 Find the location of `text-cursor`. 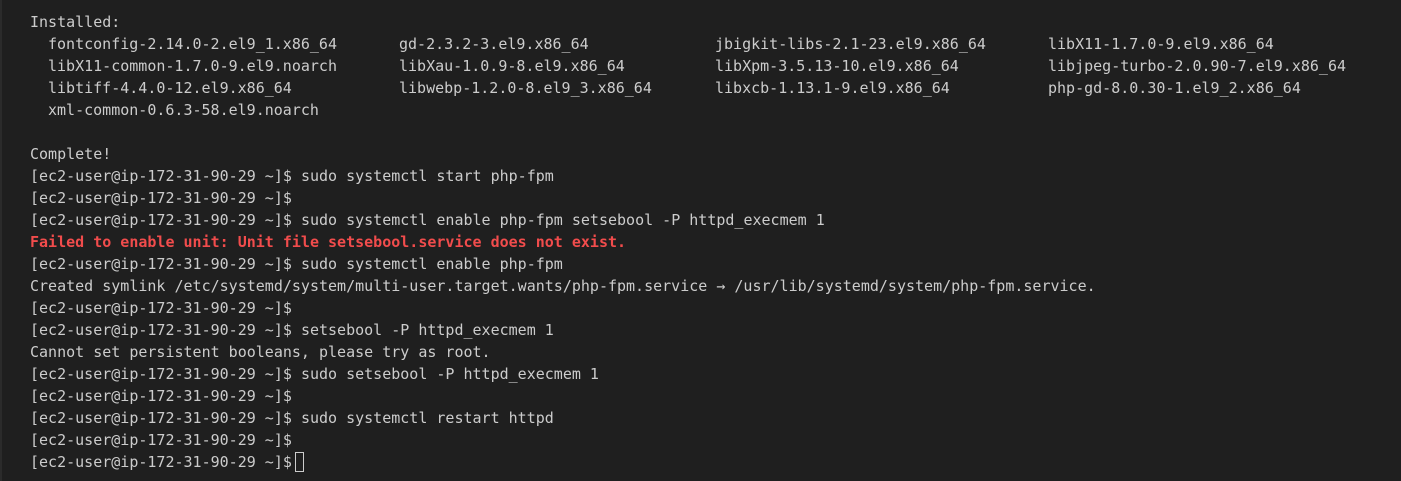

text-cursor is located at coordinates (299, 462).